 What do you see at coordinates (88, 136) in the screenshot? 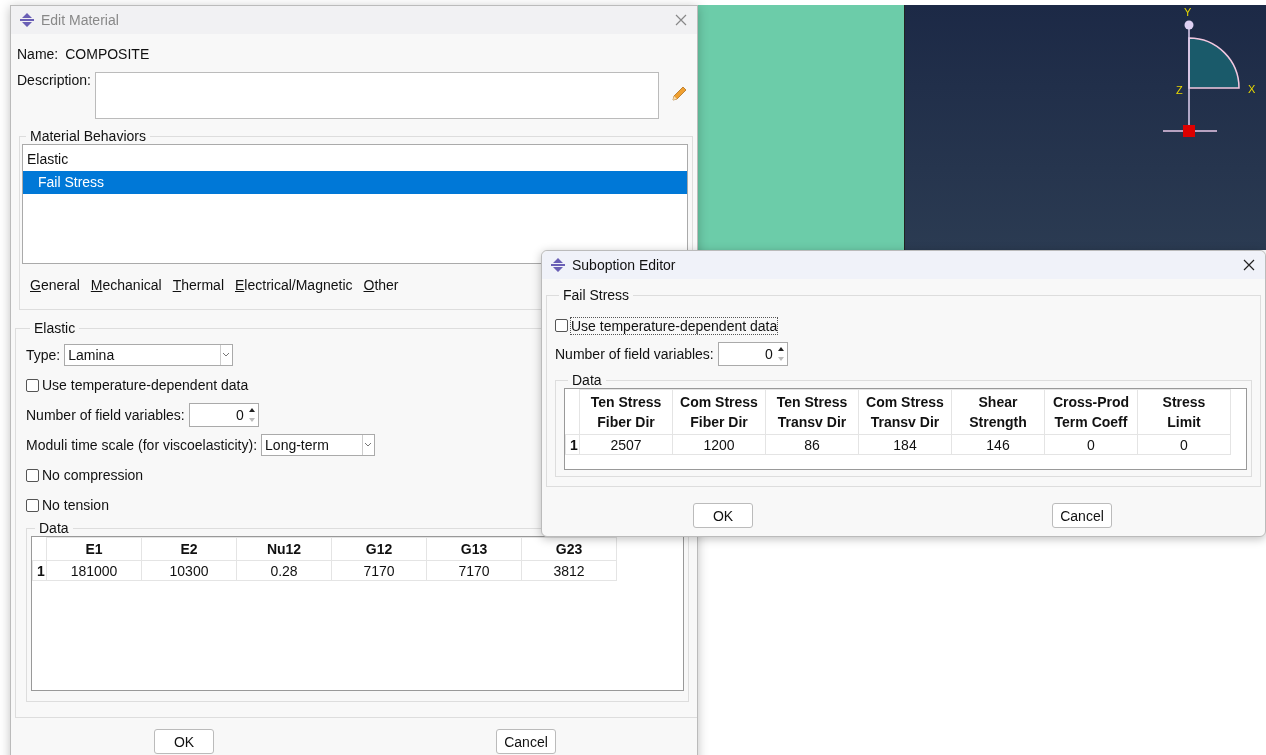
I see `group-title: Material Behaviors` at bounding box center [88, 136].